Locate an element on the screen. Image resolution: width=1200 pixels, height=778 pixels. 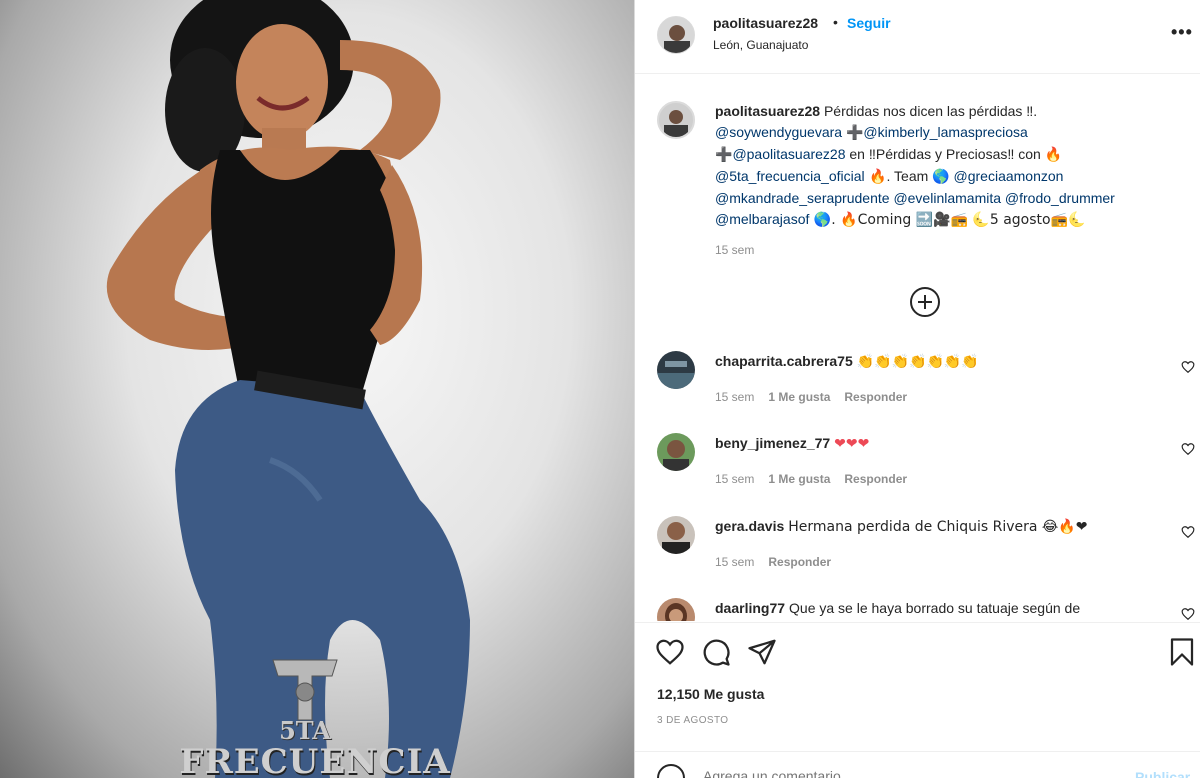
caption-text: en ‼Pérdidas y Preciosas‼ con is located at coordinates (945, 154).